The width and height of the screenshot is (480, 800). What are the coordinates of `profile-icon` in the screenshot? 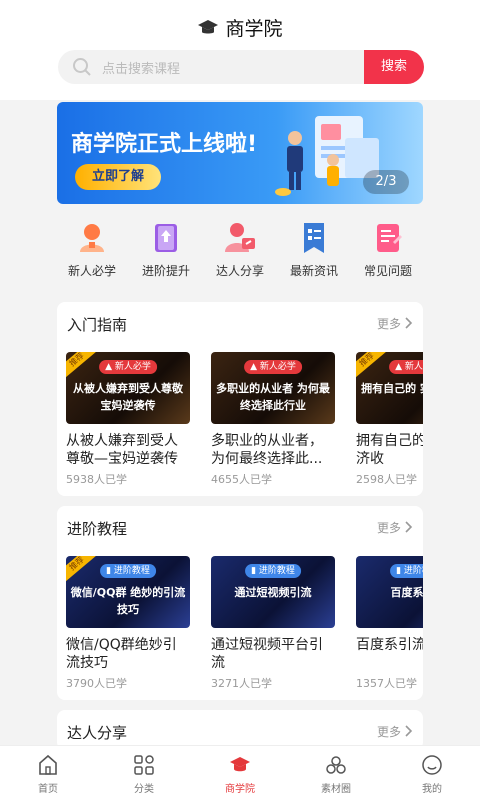 It's located at (432, 765).